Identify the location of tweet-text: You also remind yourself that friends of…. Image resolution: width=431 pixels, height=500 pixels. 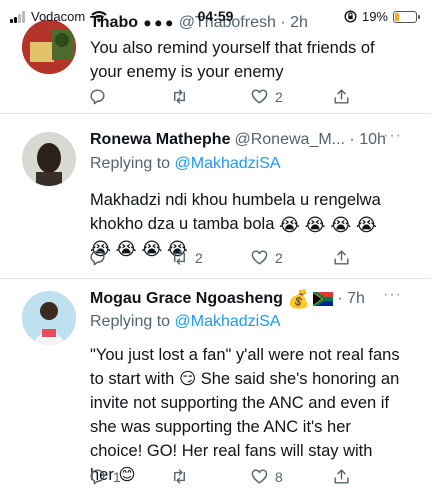
(232, 60).